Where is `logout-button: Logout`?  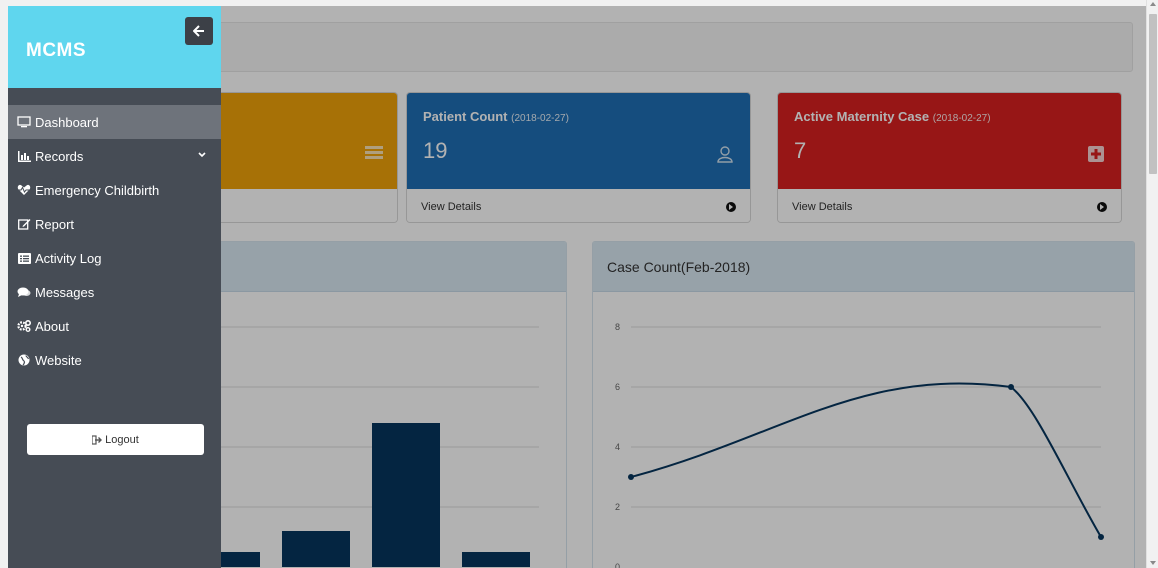 logout-button: Logout is located at coordinates (115, 439).